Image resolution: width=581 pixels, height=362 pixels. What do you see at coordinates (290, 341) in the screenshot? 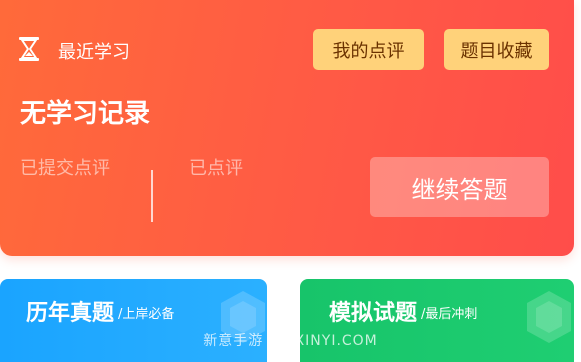
I see `watermark: 新意手游 · SIXINYI.COM` at bounding box center [290, 341].